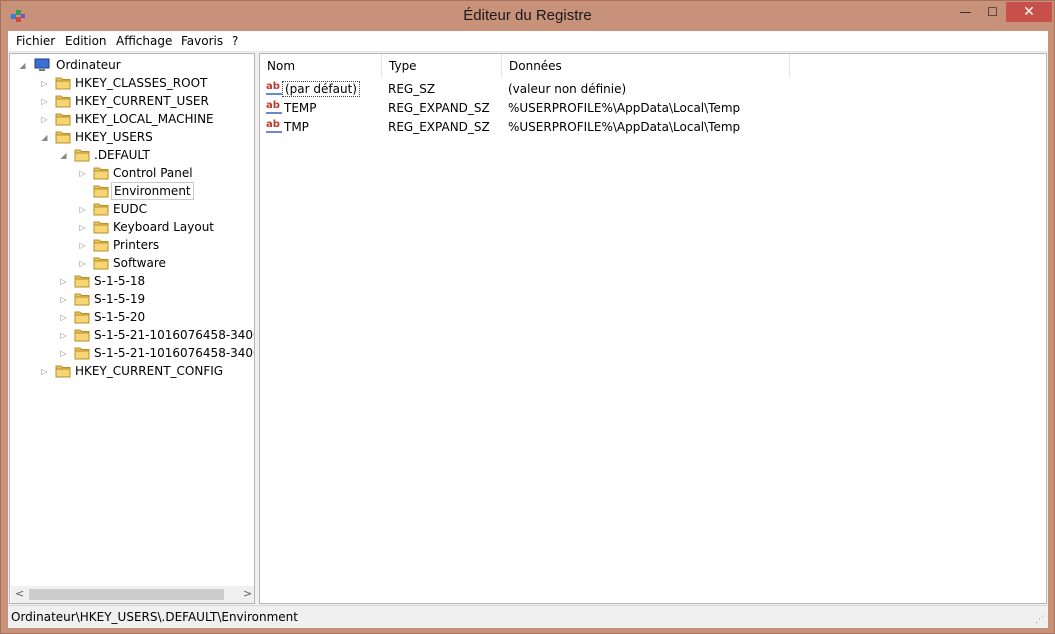 The width and height of the screenshot is (1055, 634). Describe the element at coordinates (82, 191) in the screenshot. I see `expand-arrow-icon` at that location.